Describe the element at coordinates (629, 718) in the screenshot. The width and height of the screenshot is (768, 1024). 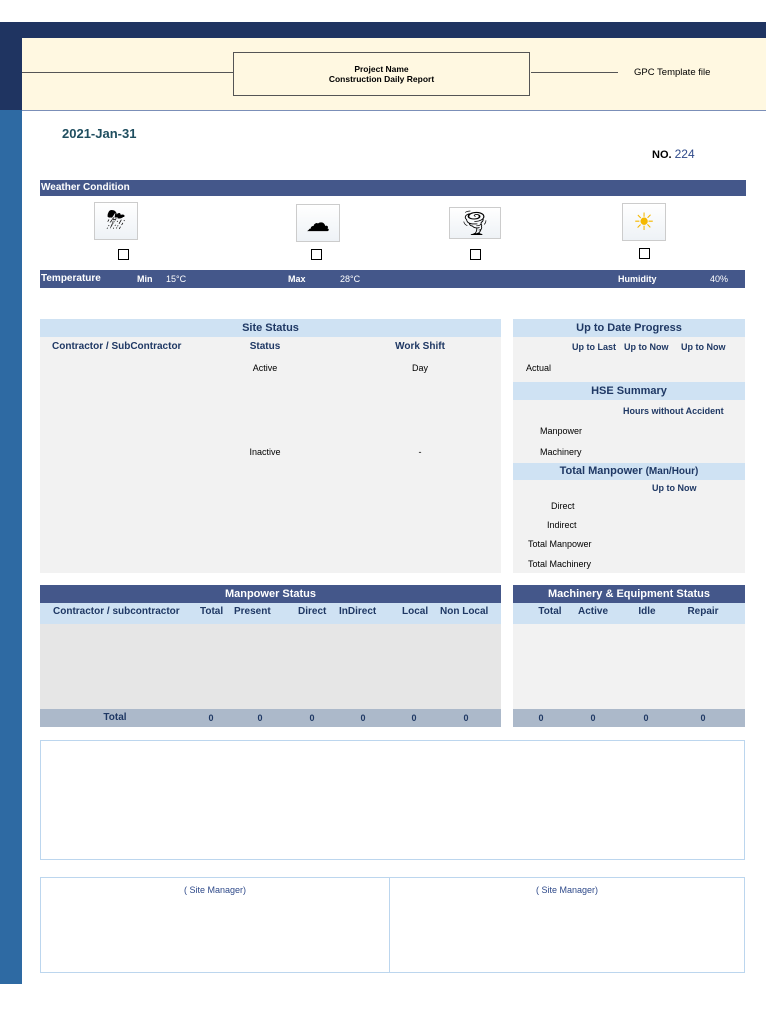
I see `machinery-total-row: 0 0 0 0` at that location.